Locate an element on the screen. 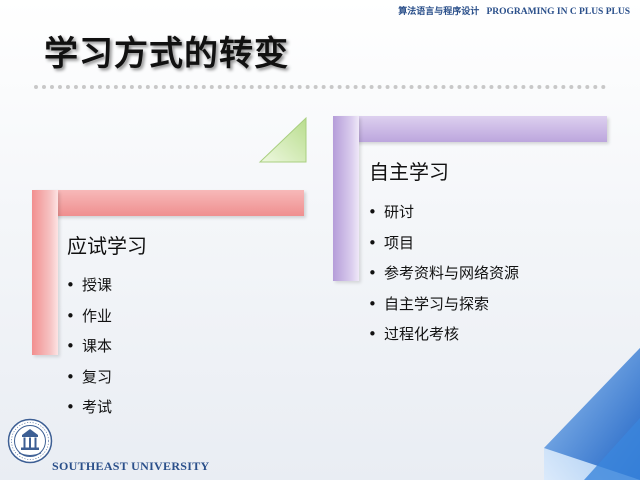  blue-corner-decoration is located at coordinates (592, 414).